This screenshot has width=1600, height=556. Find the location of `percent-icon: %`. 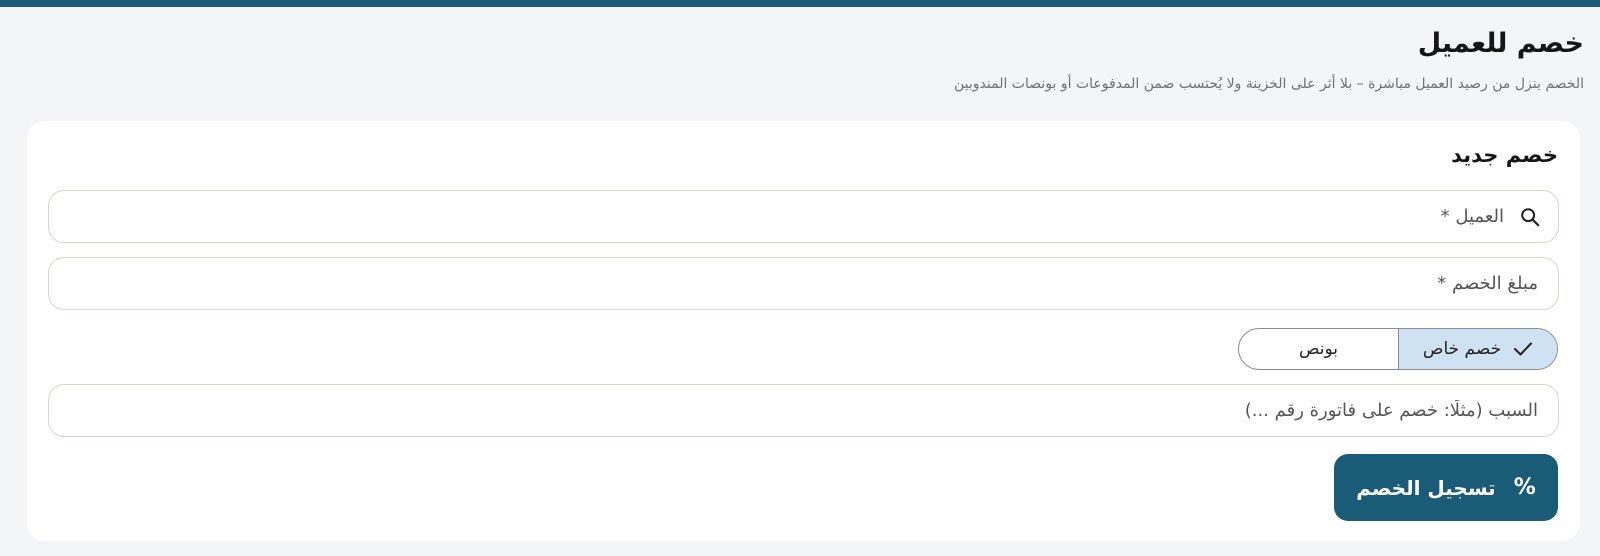

percent-icon: % is located at coordinates (1524, 487).